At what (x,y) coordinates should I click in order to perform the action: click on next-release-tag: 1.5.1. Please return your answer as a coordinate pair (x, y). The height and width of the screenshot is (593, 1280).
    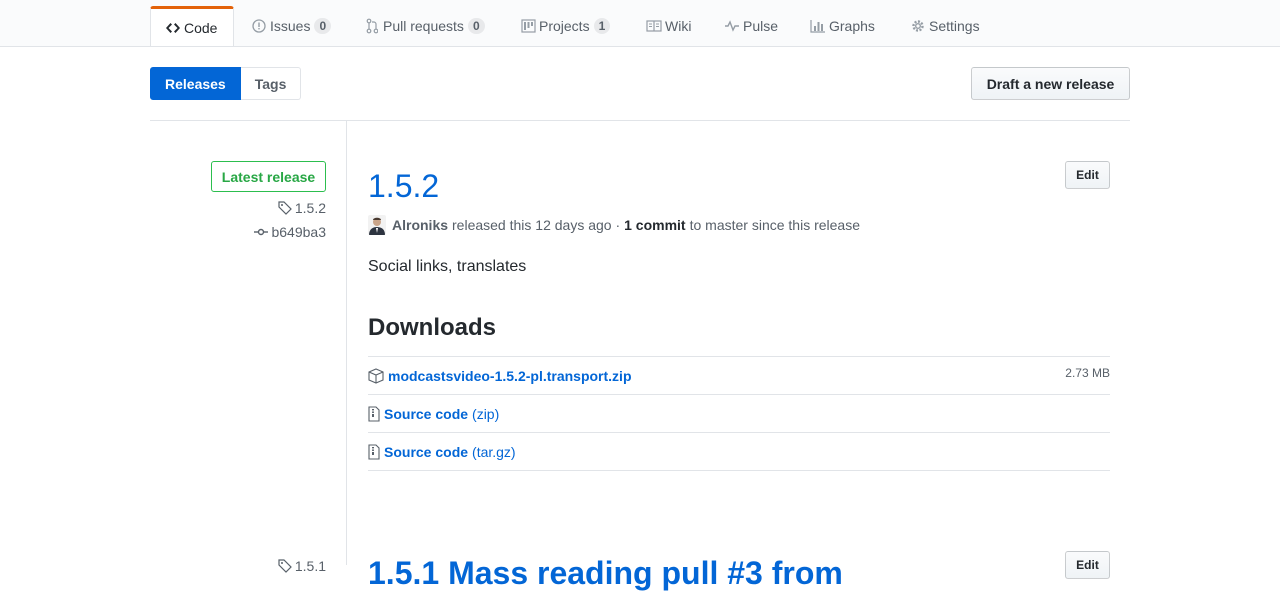
    Looking at the image, I should click on (302, 566).